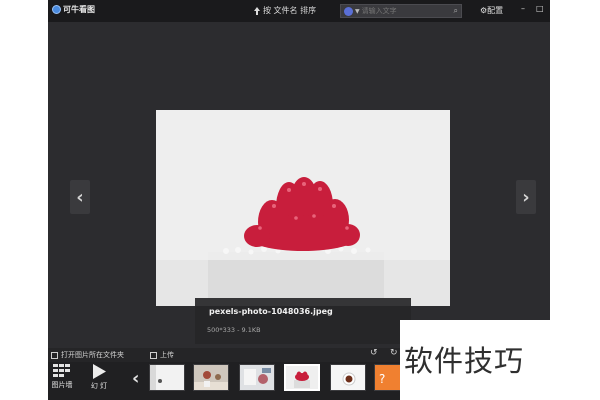 The width and height of the screenshot is (600, 400). What do you see at coordinates (495, 10) in the screenshot?
I see `config-label: 配置` at bounding box center [495, 10].